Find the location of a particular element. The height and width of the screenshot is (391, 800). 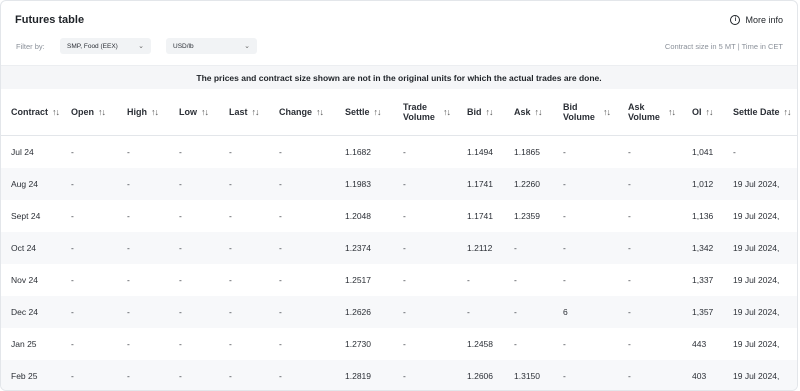

table-cell: 1.2819 is located at coordinates (374, 375).